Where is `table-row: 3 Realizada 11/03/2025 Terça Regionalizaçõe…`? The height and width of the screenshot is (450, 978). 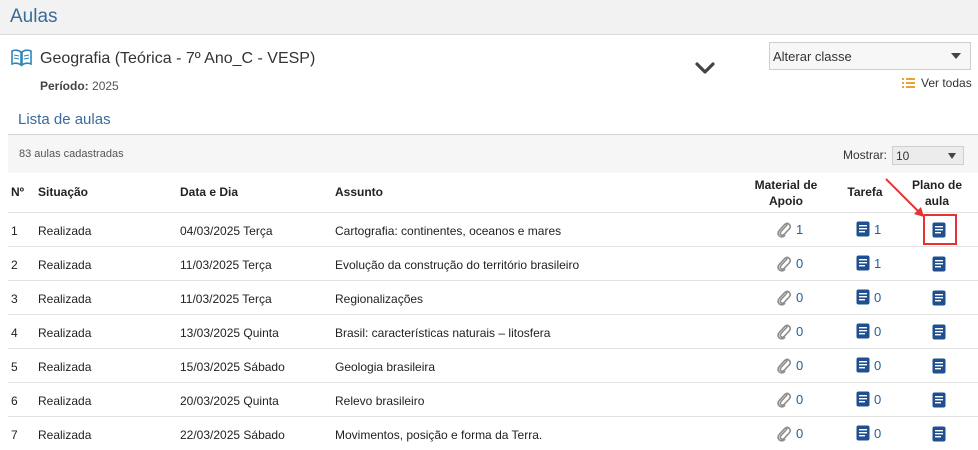 table-row: 3 Realizada 11/03/2025 Terça Regionalizaçõe… is located at coordinates (493, 297).